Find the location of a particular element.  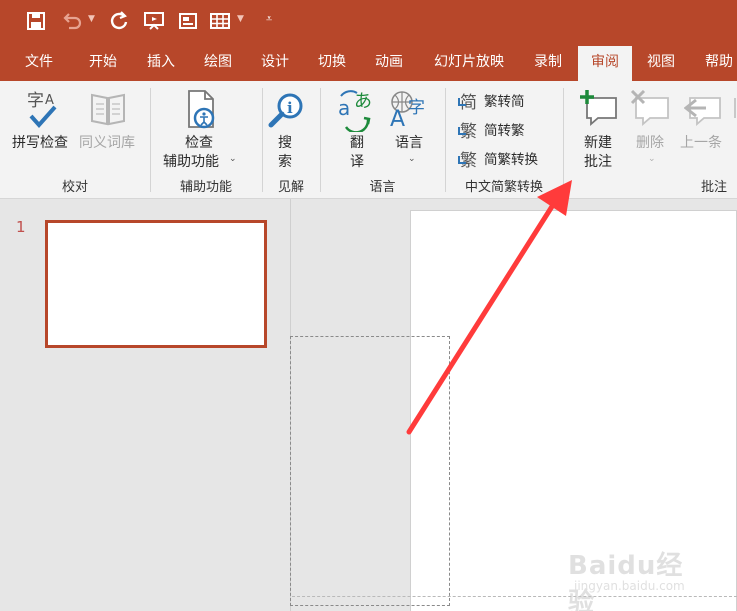

watermark-brand: Baidu经验 is located at coordinates (626, 581).